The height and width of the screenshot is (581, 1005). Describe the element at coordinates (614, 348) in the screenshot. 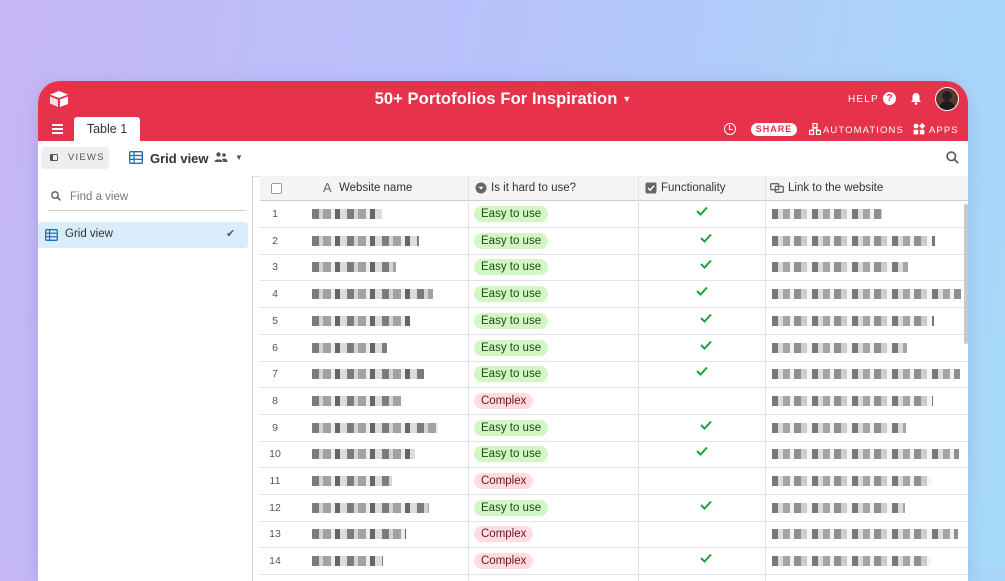

I see `table-row: 6 Easy to use` at that location.